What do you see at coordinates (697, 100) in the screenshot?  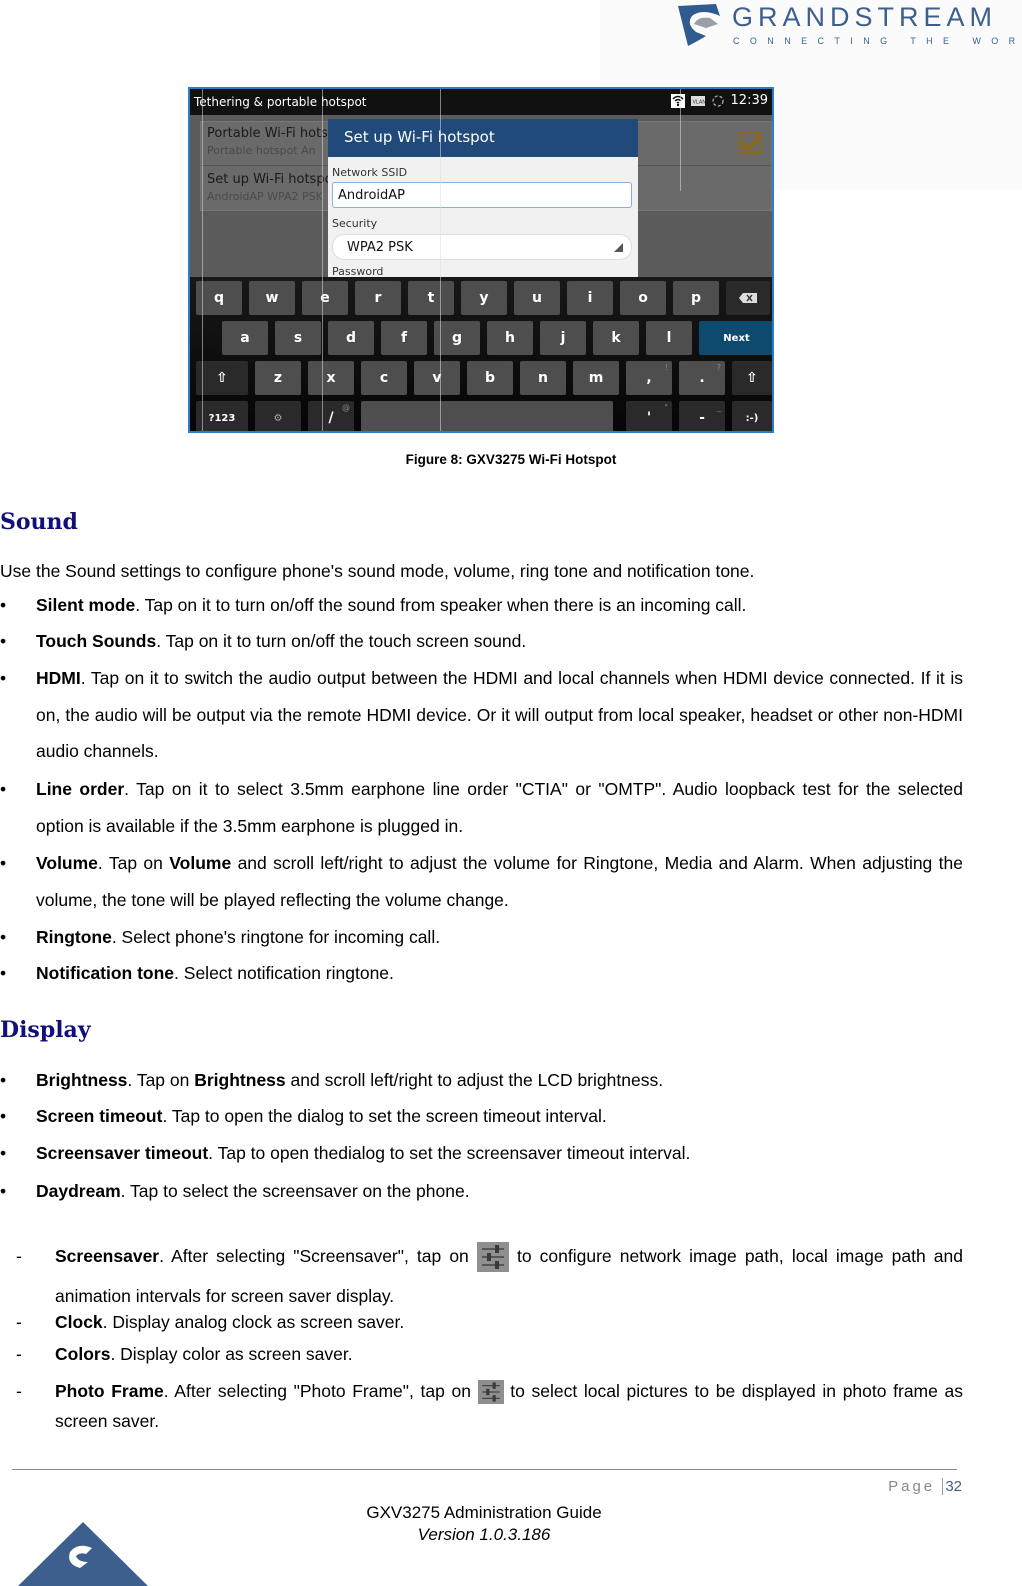 I see `vlan-icon: VLAN` at bounding box center [697, 100].